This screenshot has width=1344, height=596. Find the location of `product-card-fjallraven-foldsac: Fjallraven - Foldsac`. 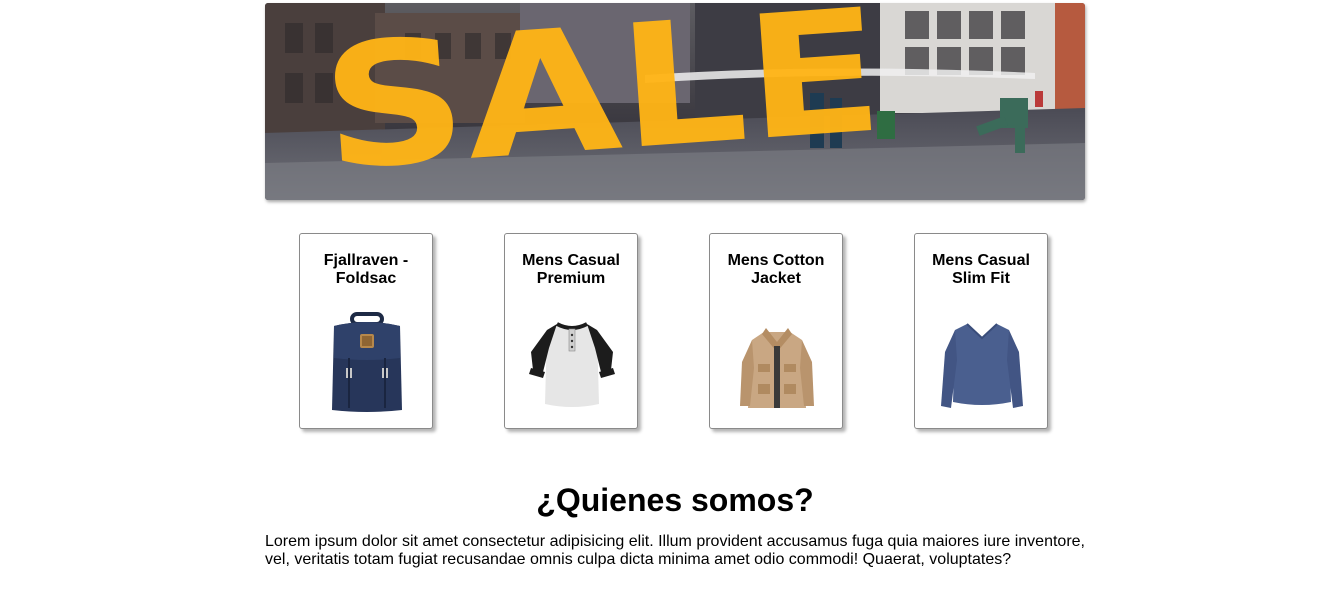

product-card-fjallraven-foldsac: Fjallraven - Foldsac is located at coordinates (366, 331).